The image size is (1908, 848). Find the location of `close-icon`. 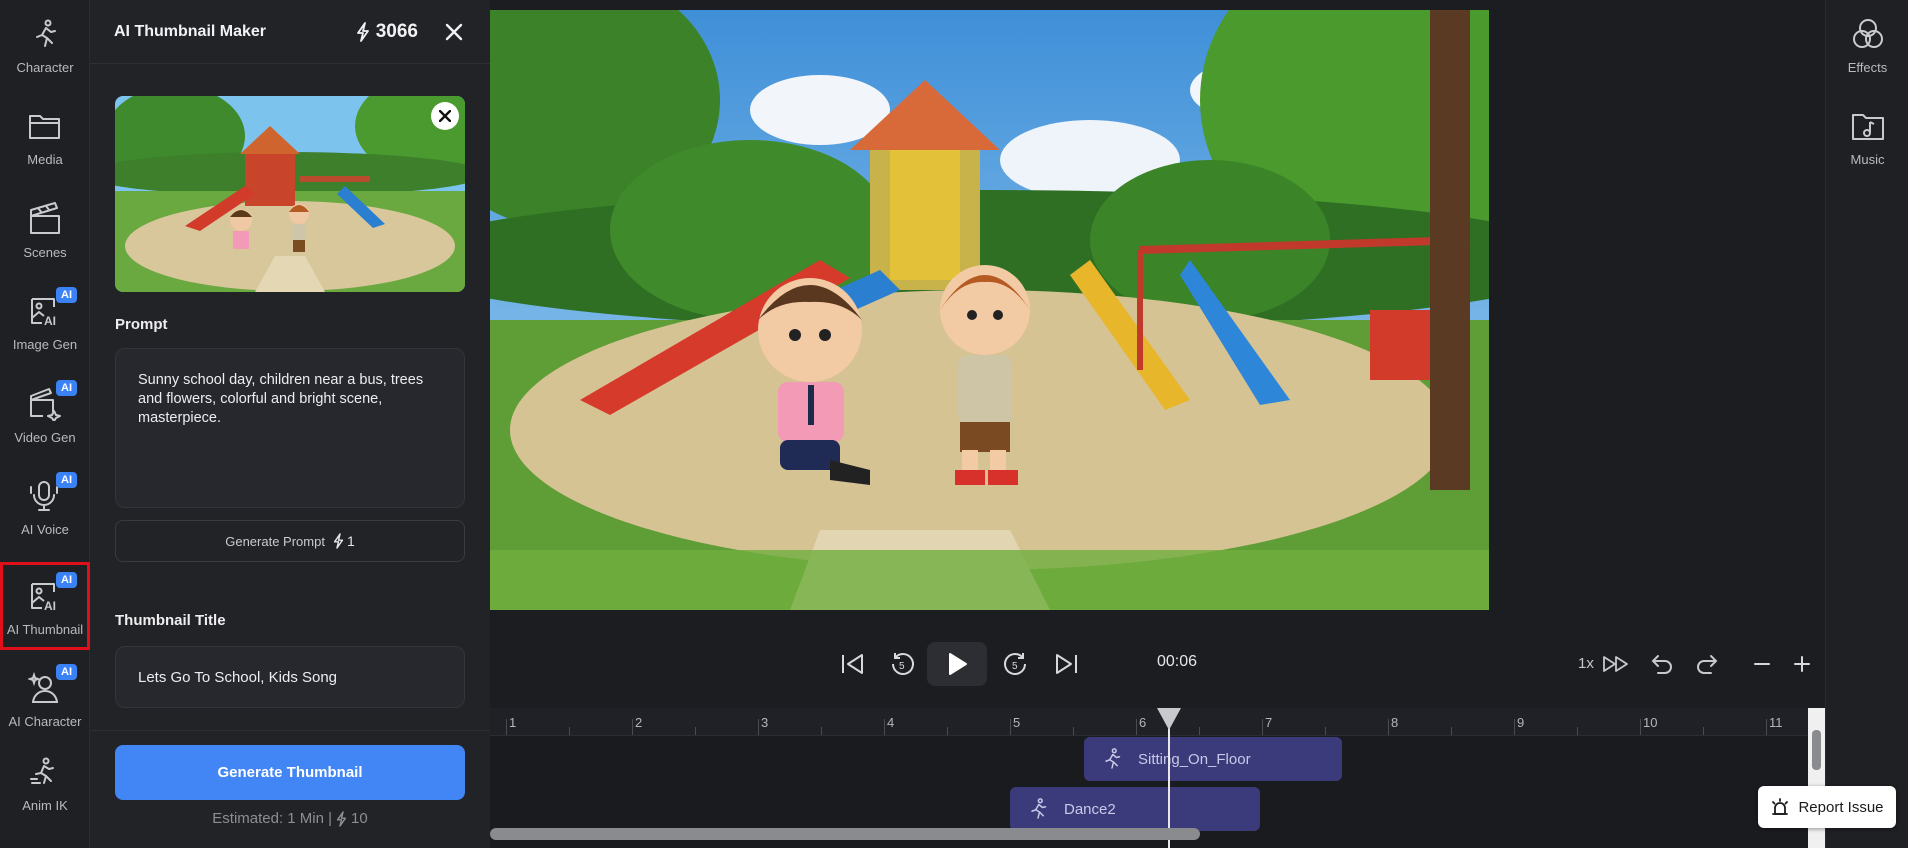

close-icon is located at coordinates (454, 31).